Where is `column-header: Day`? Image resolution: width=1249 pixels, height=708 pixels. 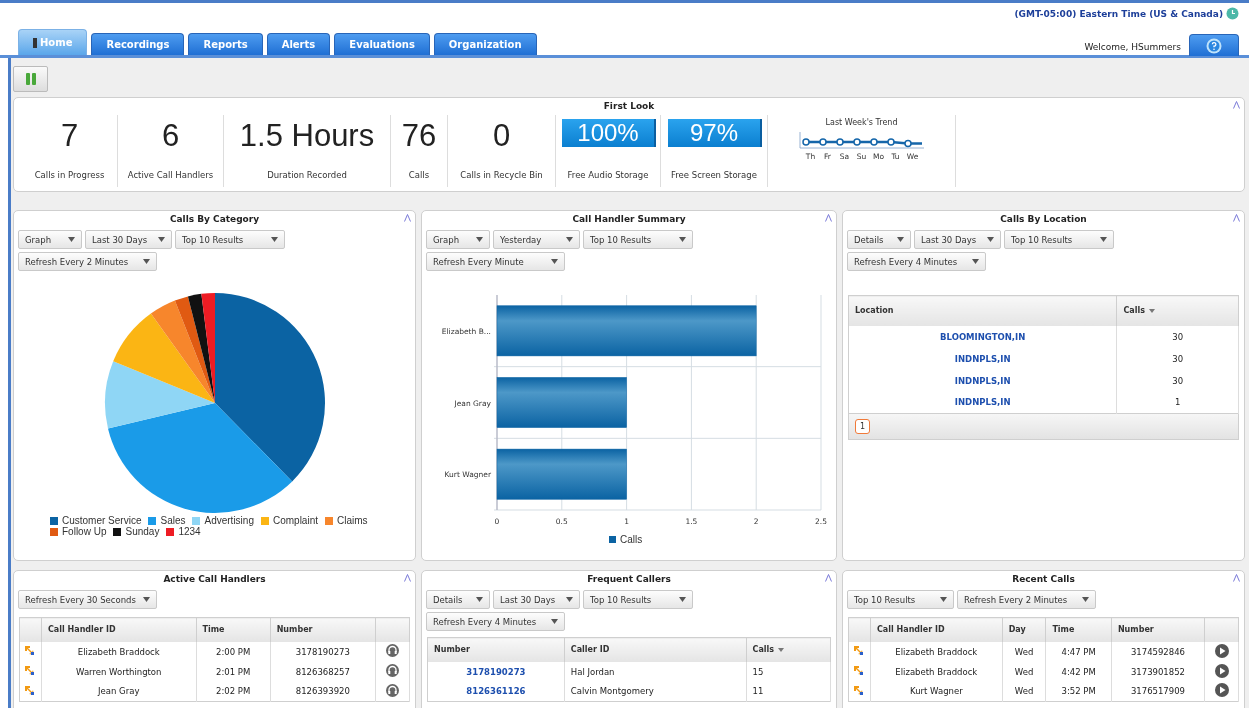 column-header: Day is located at coordinates (1024, 629).